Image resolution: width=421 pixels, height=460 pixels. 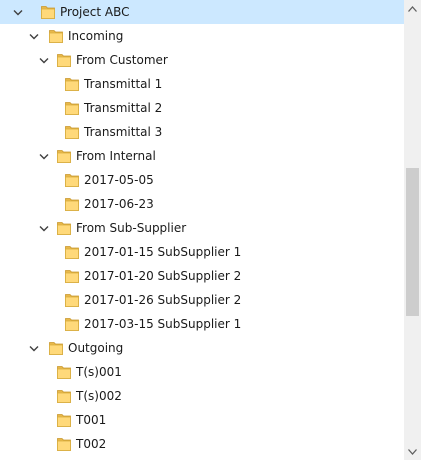 What do you see at coordinates (91, 420) in the screenshot?
I see `tree-item-label: T001` at bounding box center [91, 420].